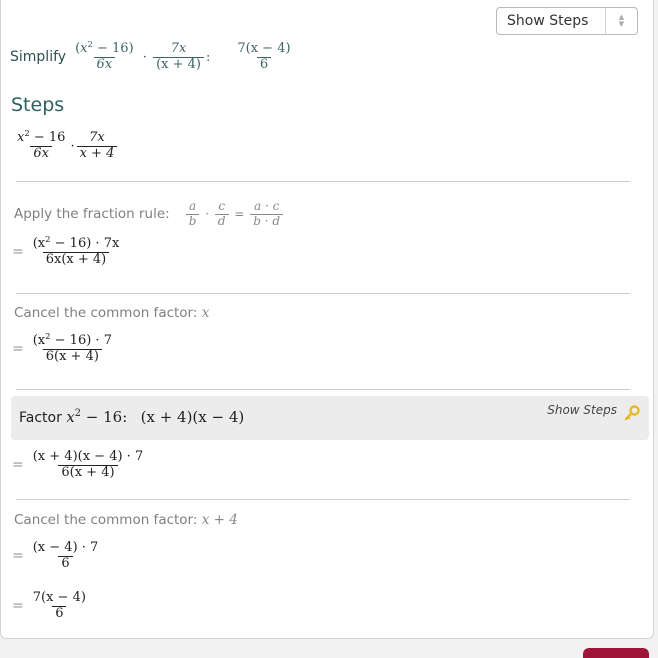  What do you see at coordinates (582, 410) in the screenshot?
I see `show-steps-link: Show Steps` at bounding box center [582, 410].